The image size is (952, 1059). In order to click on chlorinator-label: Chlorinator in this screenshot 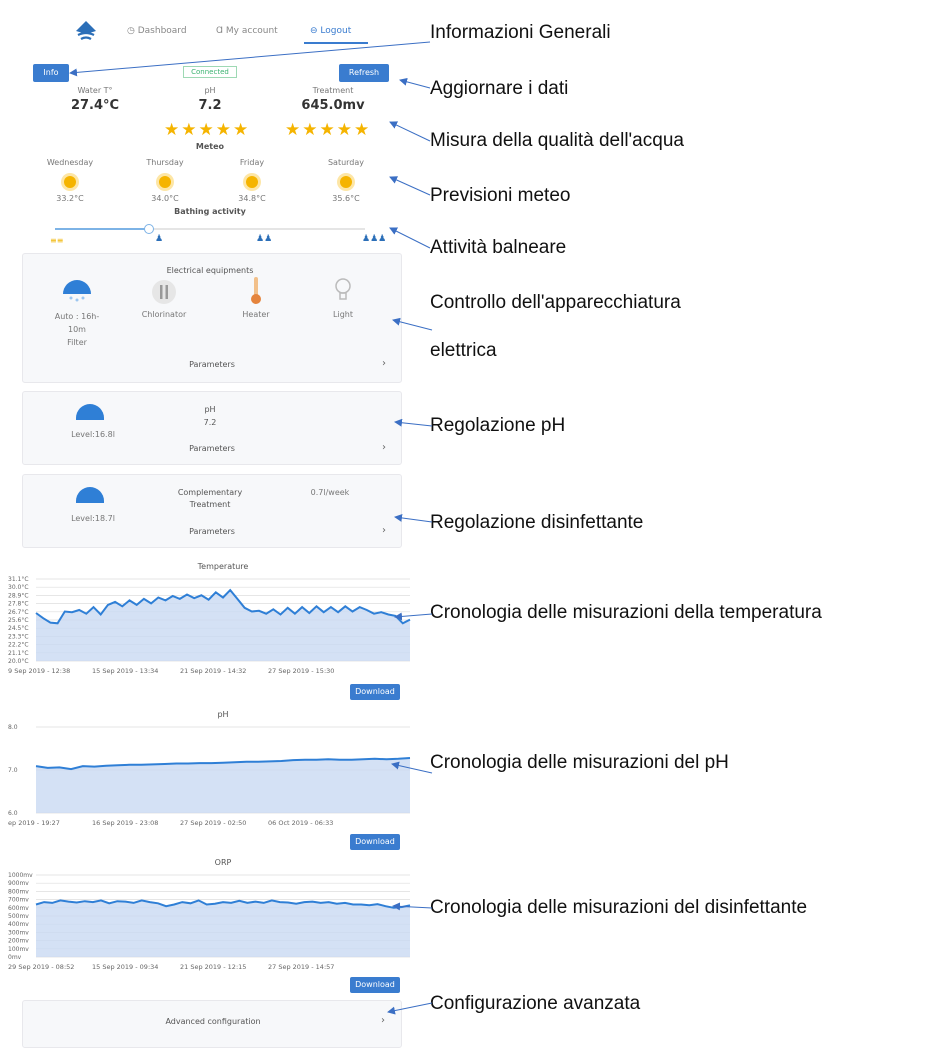, I will do `click(164, 314)`.